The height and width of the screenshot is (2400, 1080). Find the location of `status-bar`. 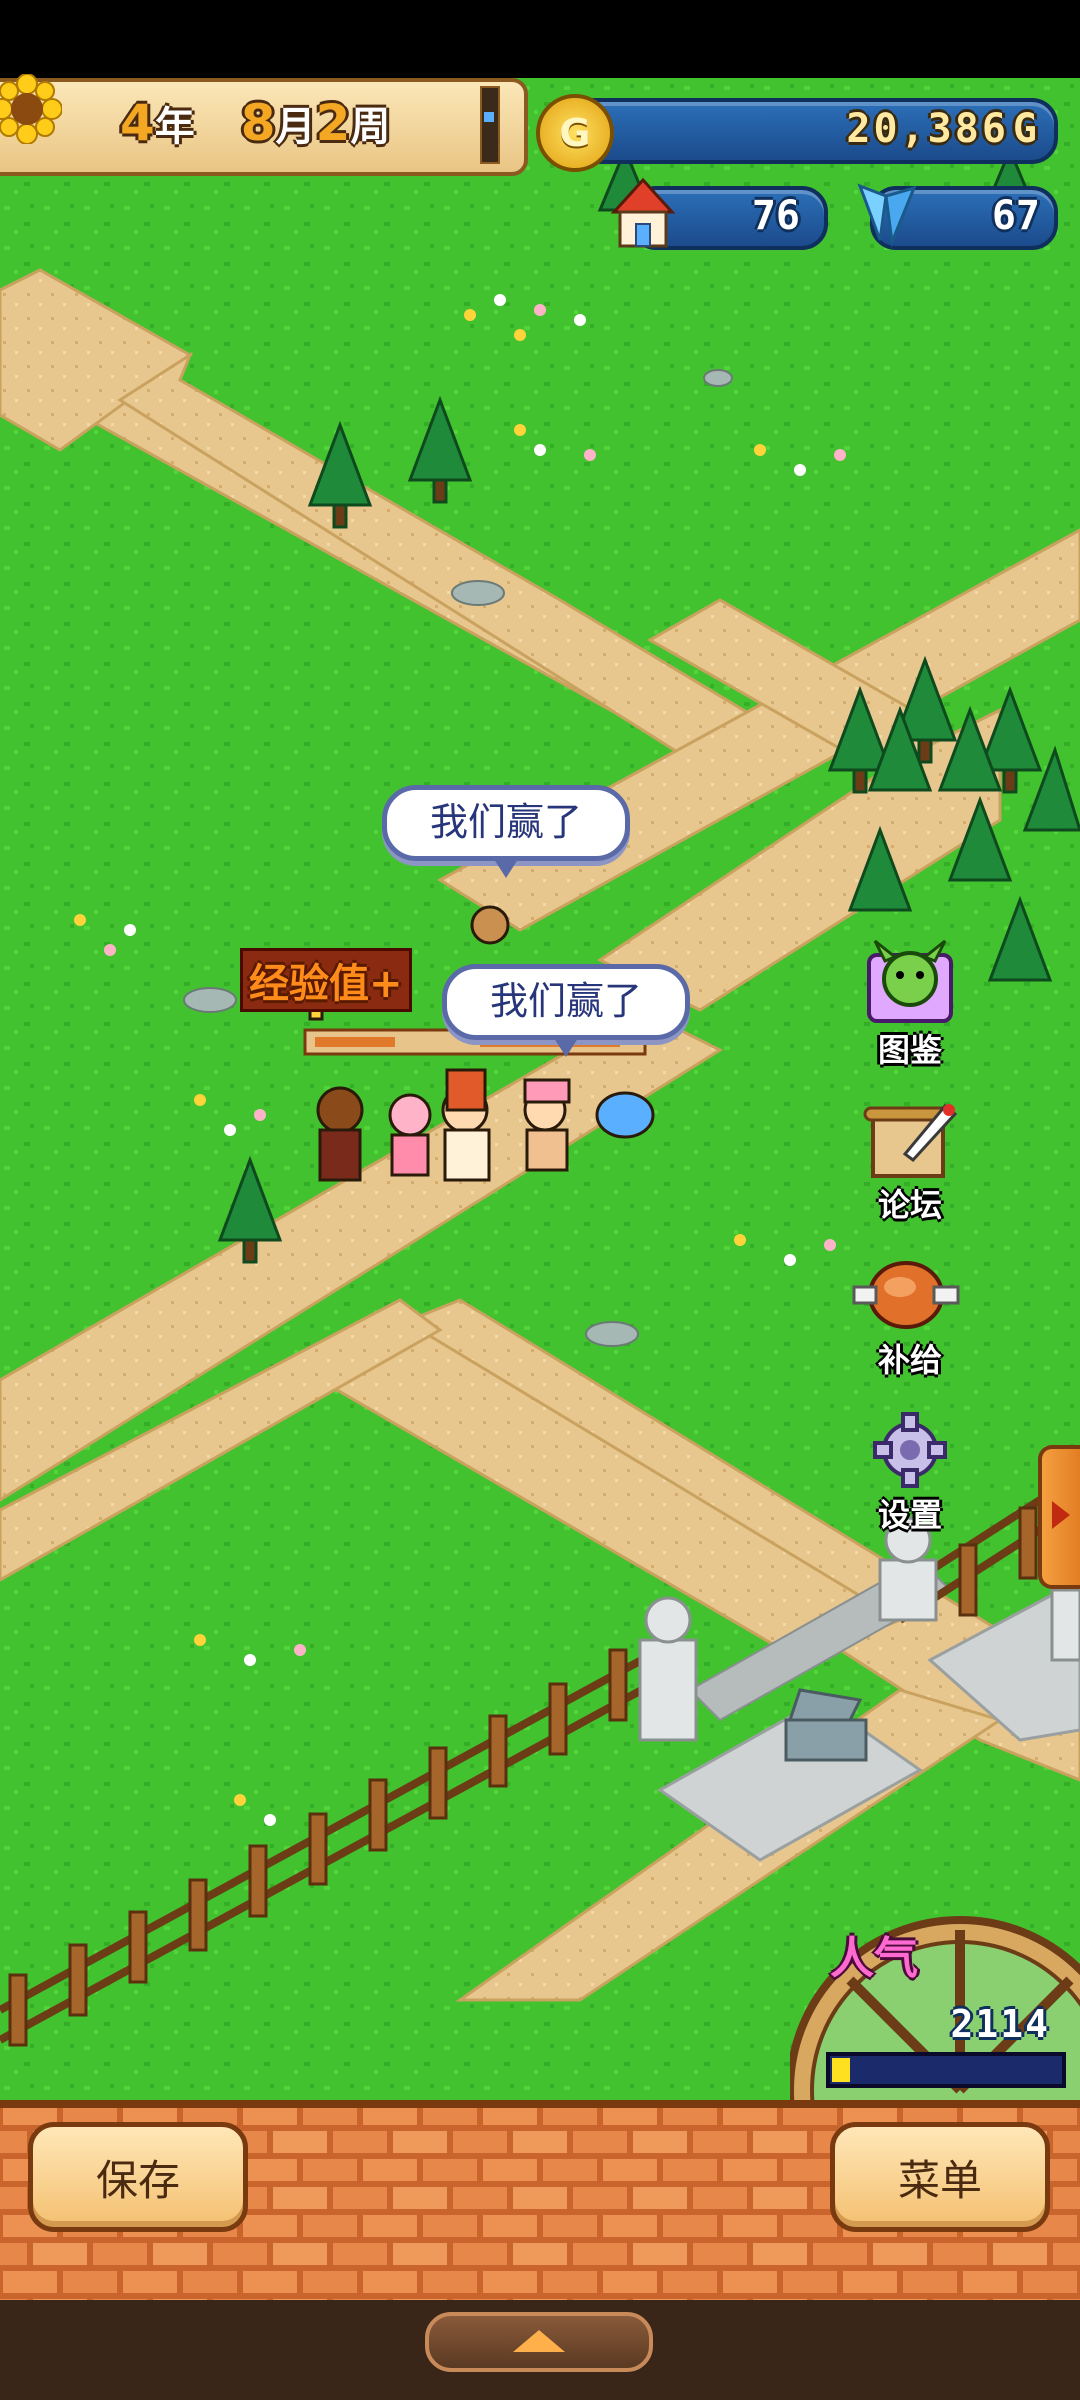

status-bar is located at coordinates (540, 39).